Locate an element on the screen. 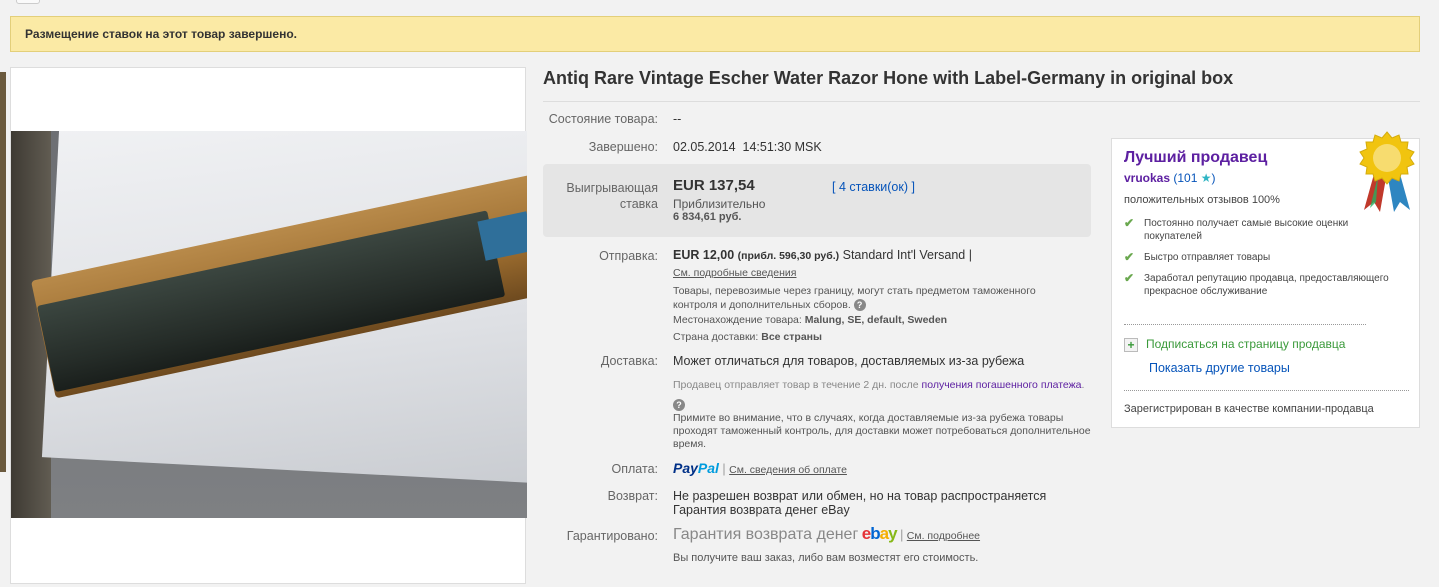  bracket-open: [ is located at coordinates (834, 187).